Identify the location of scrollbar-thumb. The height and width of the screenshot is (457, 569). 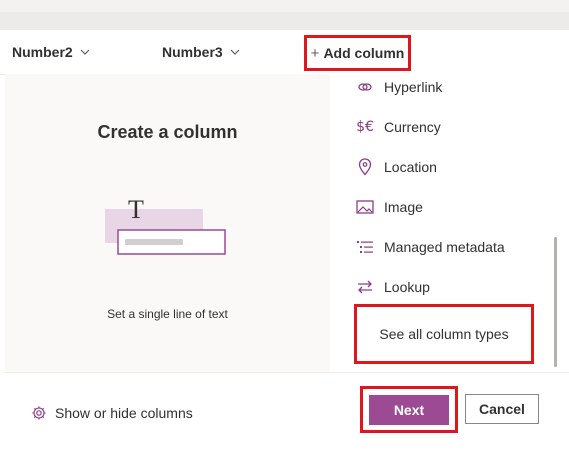
(555, 302).